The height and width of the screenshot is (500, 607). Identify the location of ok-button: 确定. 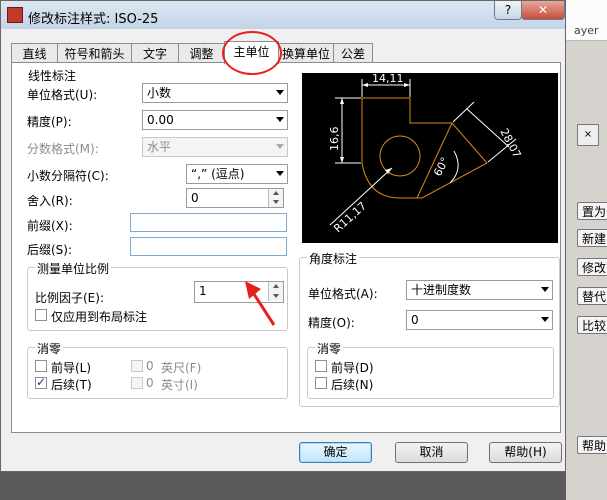
(335, 452).